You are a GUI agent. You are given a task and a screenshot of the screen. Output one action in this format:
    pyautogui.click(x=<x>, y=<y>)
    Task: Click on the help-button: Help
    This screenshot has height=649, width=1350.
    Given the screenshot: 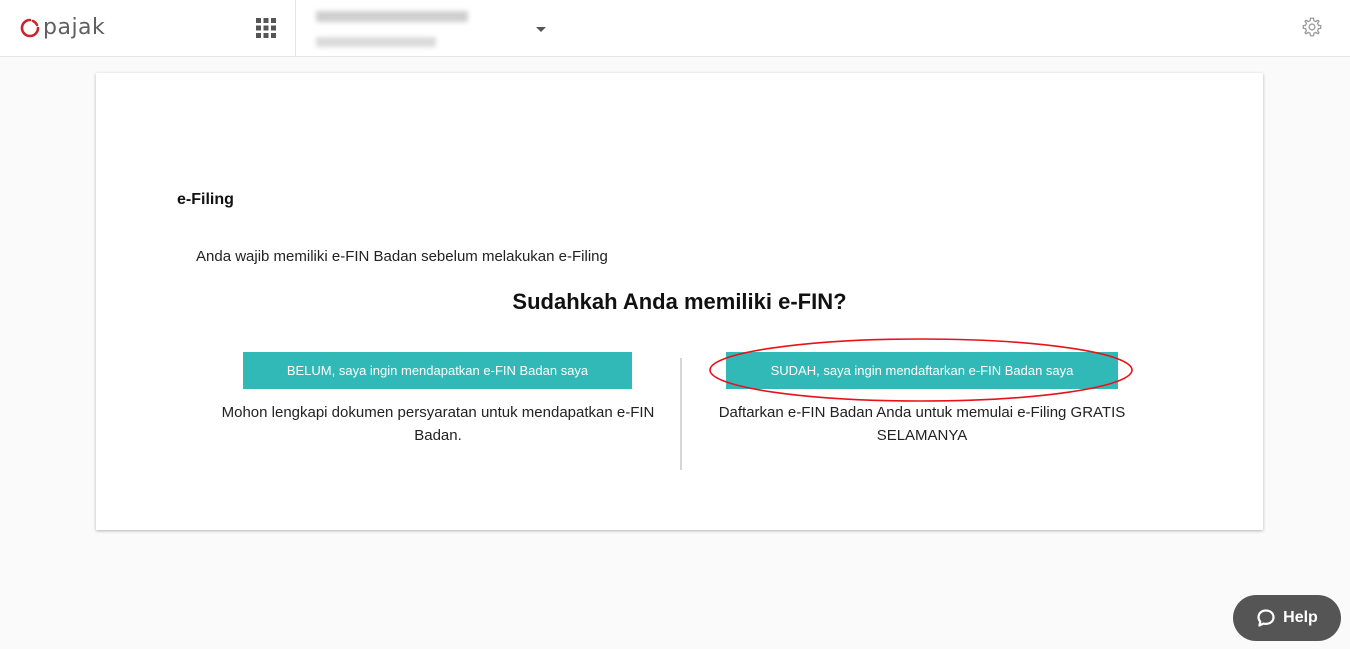 What is the action you would take?
    pyautogui.click(x=1287, y=618)
    